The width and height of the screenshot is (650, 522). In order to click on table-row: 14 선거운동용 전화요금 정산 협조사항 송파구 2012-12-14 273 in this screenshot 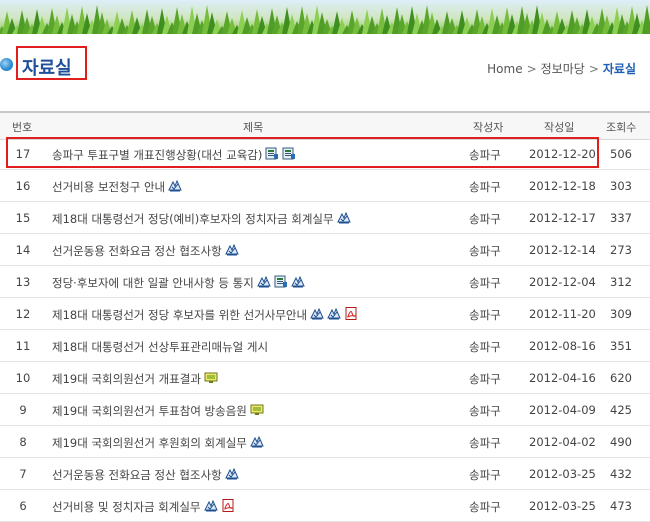, I will do `click(325, 250)`.